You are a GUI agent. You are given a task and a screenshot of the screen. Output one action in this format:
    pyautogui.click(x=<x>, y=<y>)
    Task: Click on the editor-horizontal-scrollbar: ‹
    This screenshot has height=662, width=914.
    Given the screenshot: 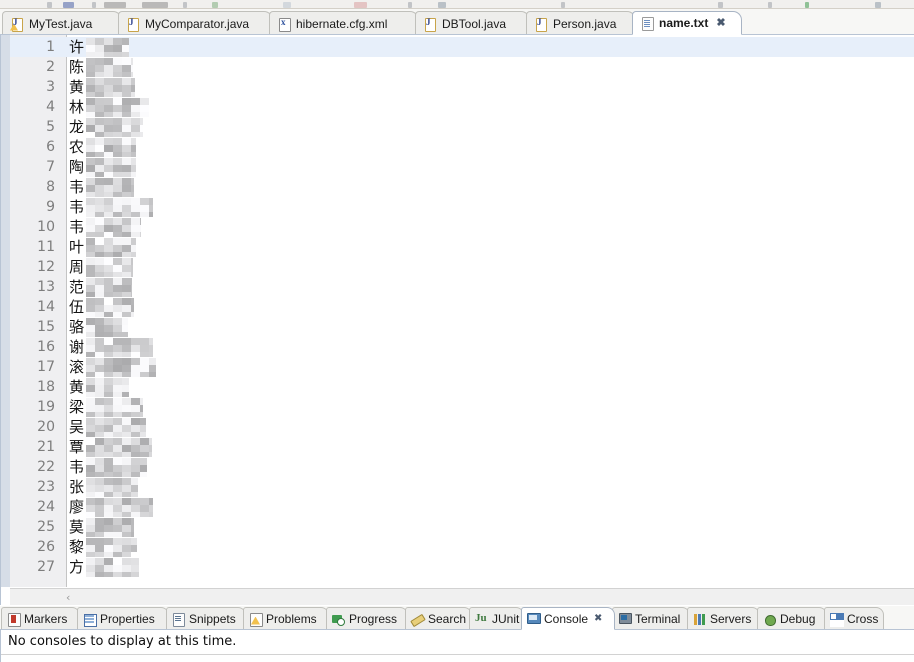 What is the action you would take?
    pyautogui.click(x=462, y=596)
    